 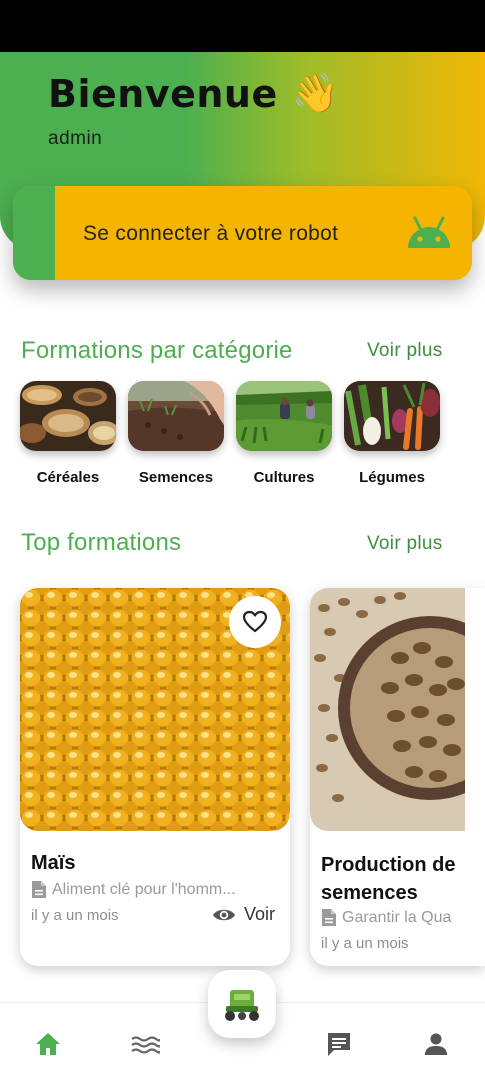 I want to click on categories-section-title: Formations par catégorie, so click(x=157, y=350).